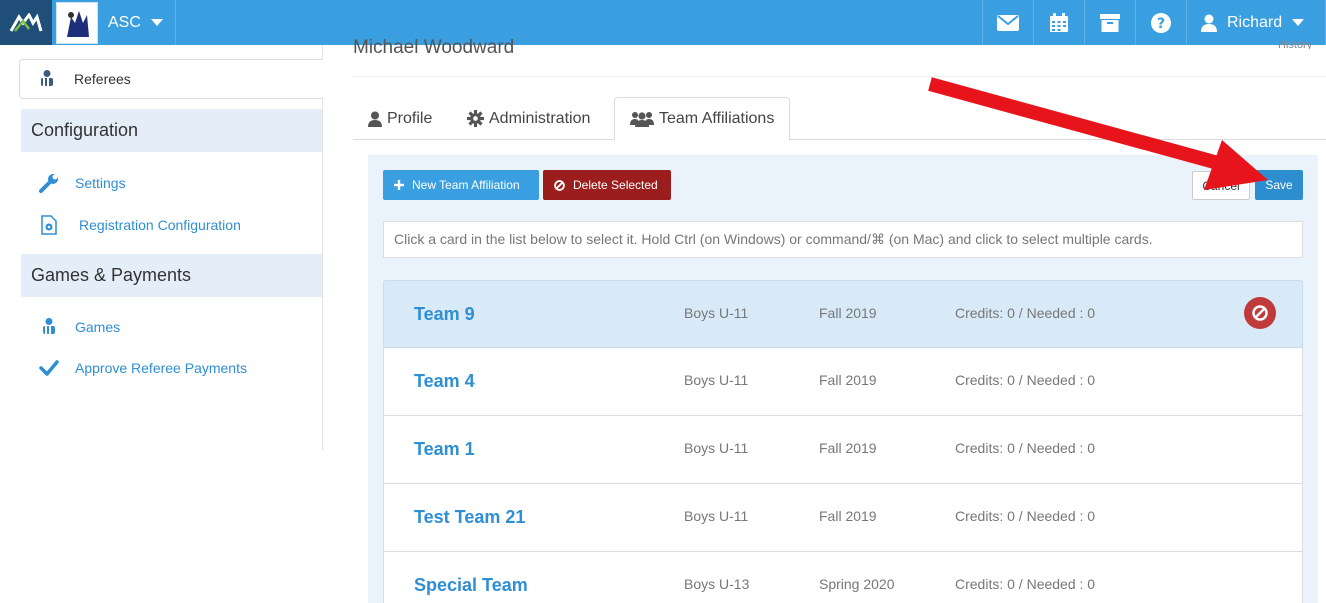 This screenshot has width=1326, height=603. Describe the element at coordinates (475, 118) in the screenshot. I see `gear-icon` at that location.